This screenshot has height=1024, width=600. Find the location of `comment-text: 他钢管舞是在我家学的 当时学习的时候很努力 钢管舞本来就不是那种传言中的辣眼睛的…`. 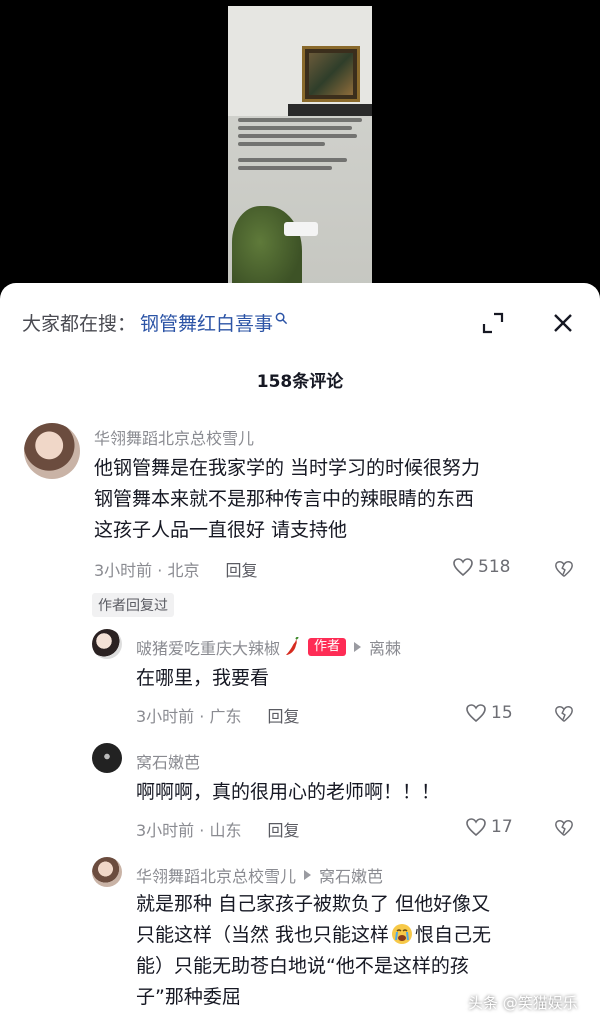

comment-text: 他钢管舞是在我家学的 当时学习的时候很努力 钢管舞本来就不是那种传言中的辣眼睛的… is located at coordinates (339, 499).